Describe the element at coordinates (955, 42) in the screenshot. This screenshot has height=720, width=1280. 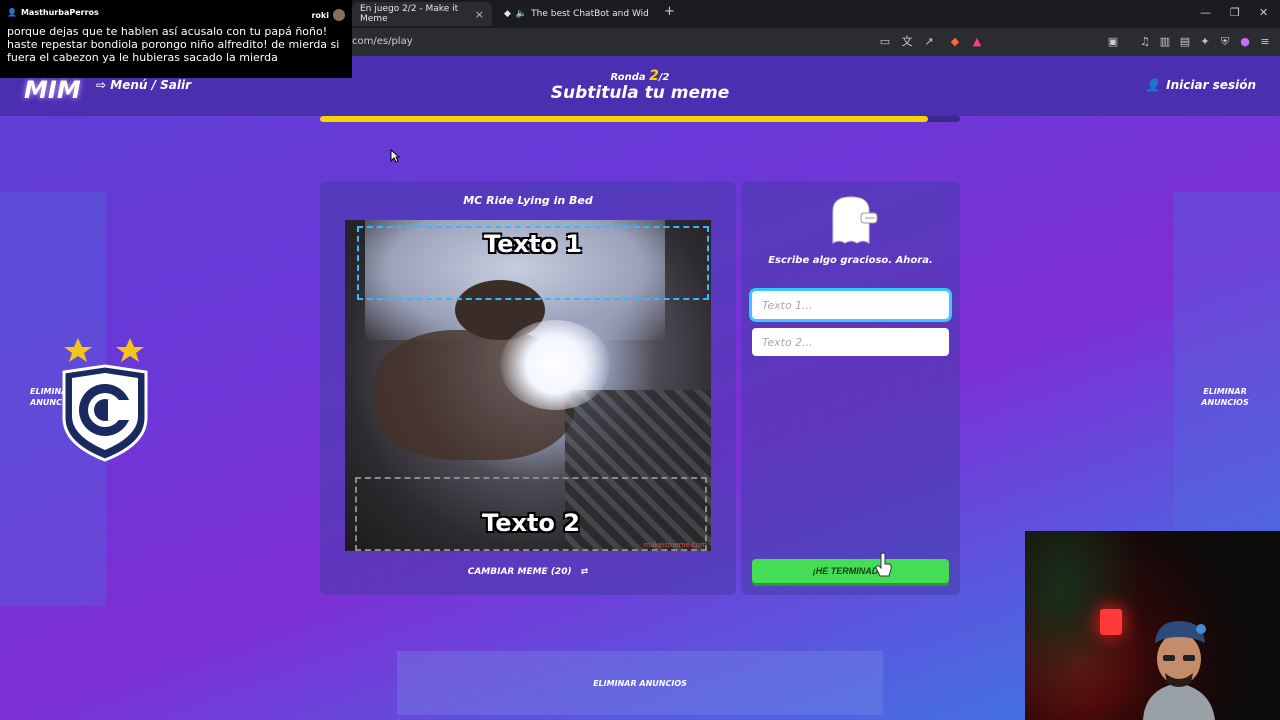
I see `brave-shield-icon: ◆` at that location.